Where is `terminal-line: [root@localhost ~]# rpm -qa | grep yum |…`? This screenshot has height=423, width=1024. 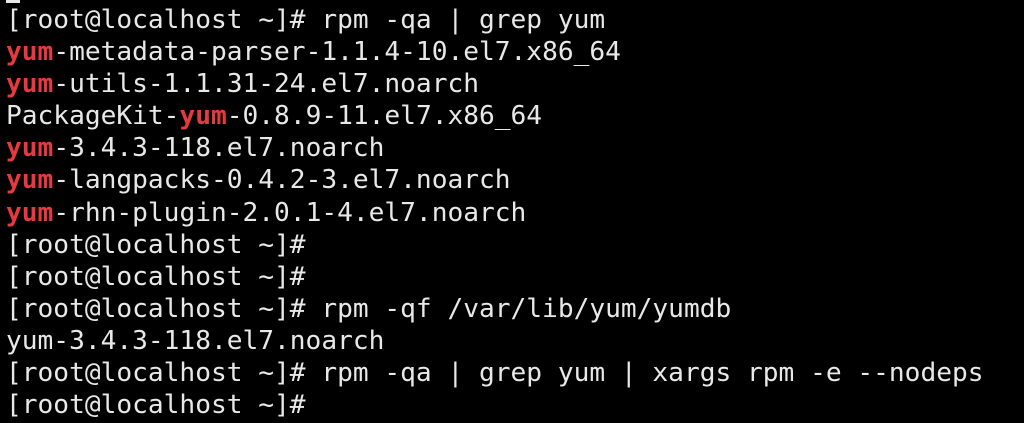
terminal-line: [root@localhost ~]# rpm -qa | grep yum |… is located at coordinates (515, 373).